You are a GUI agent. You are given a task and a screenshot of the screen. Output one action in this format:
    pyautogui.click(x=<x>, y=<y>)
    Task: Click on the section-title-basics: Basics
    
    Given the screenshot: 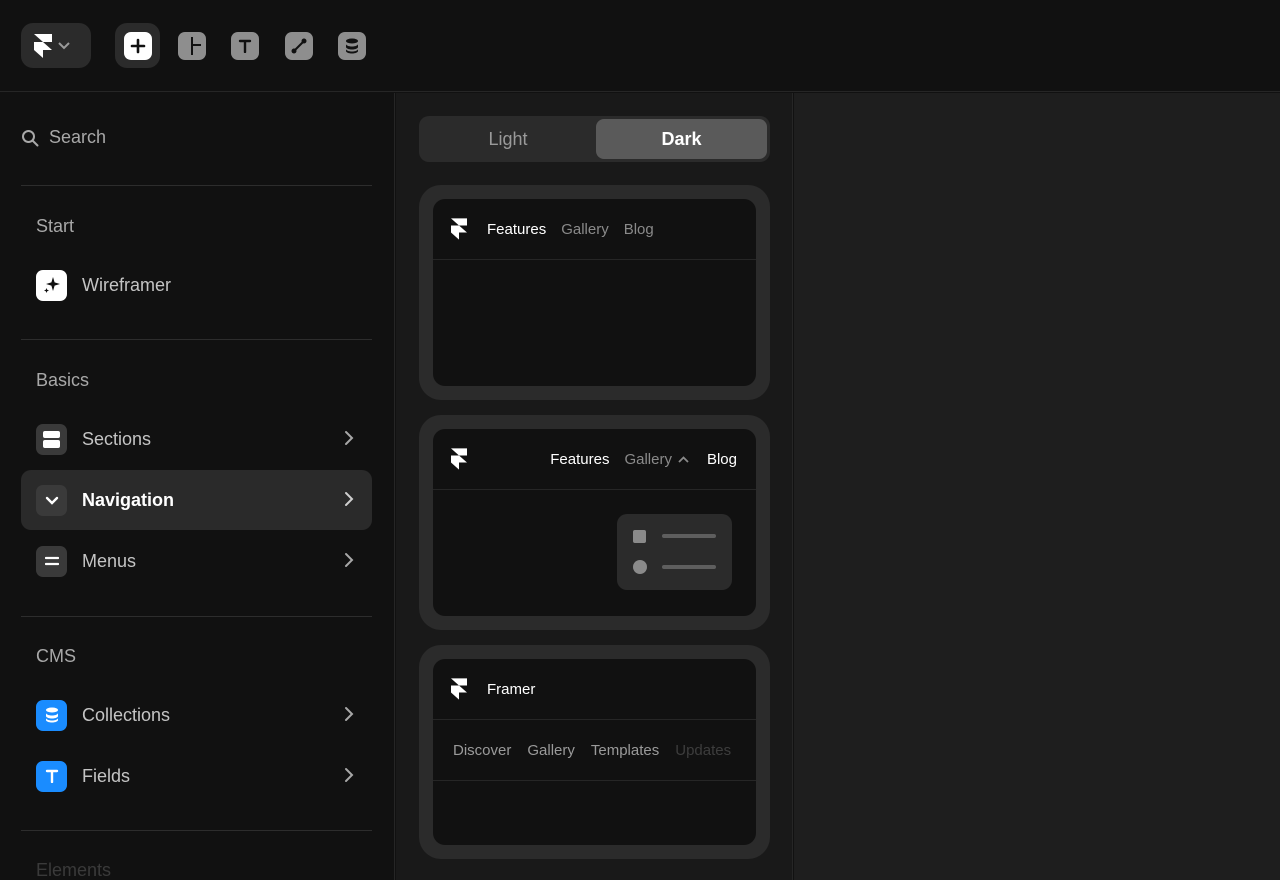 What is the action you would take?
    pyautogui.click(x=63, y=380)
    